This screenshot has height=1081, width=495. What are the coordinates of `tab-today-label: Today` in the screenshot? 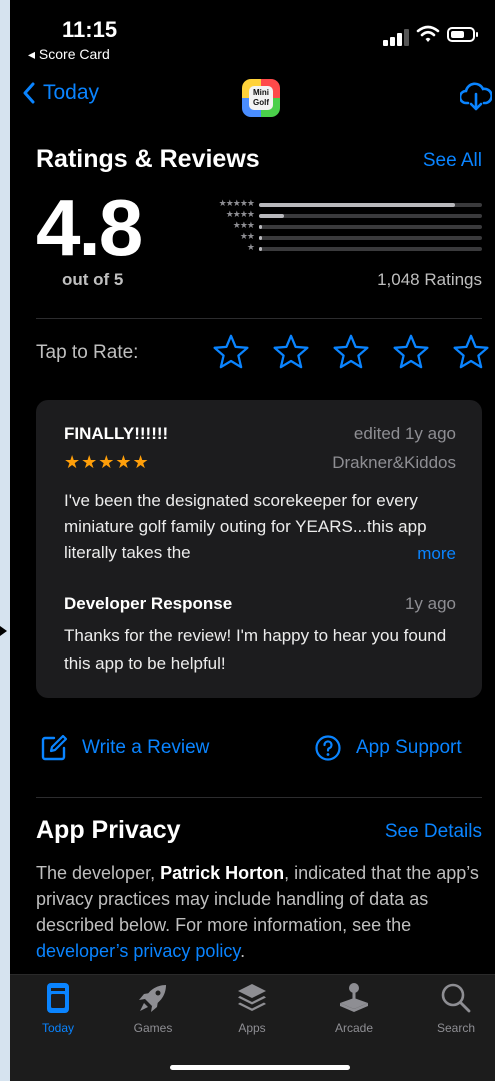 It's located at (58, 1028).